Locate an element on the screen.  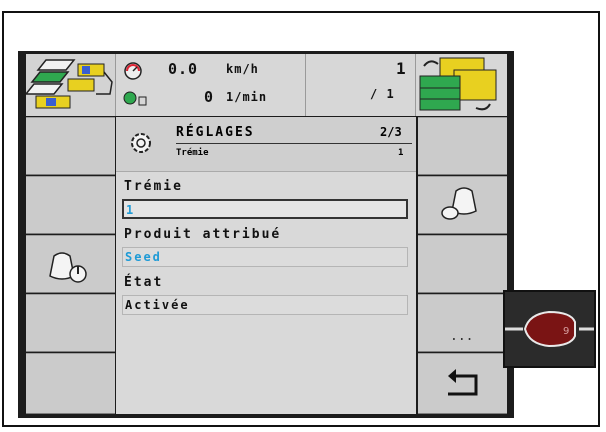
settings-header: RÉGLAGES 2/3 Trémie 1 is located at coordinates (266, 144).